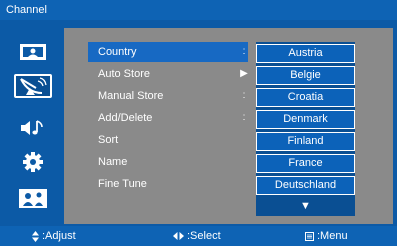  What do you see at coordinates (305, 141) in the screenshot?
I see `country-option: Finland` at bounding box center [305, 141].